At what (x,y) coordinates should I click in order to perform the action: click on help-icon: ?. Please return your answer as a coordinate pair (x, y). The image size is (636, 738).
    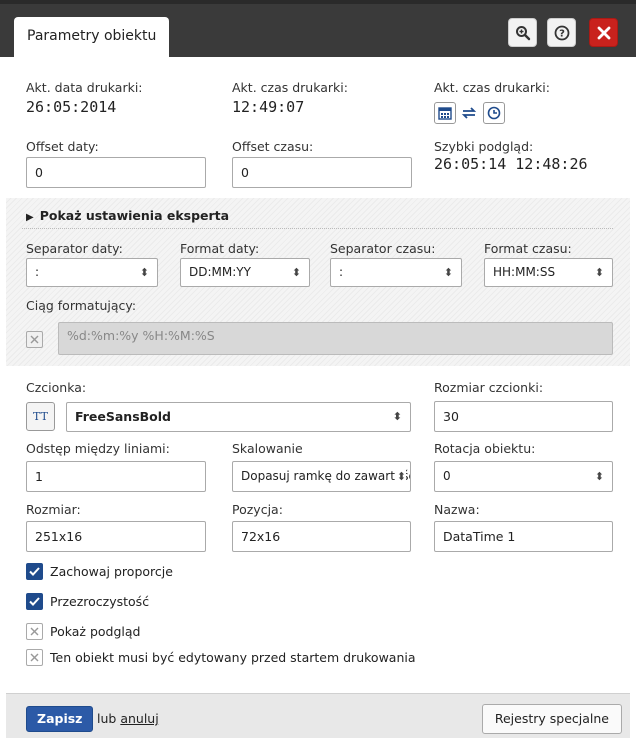
    Looking at the image, I should click on (561, 32).